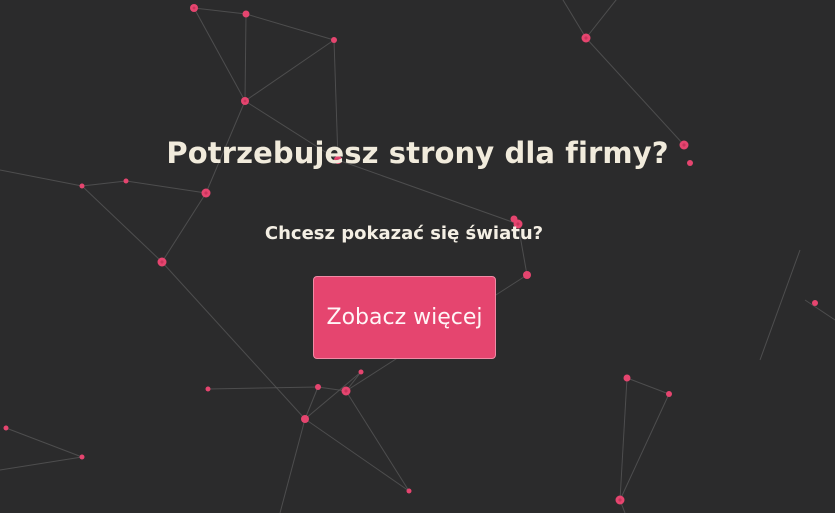 This screenshot has width=835, height=513. I want to click on hero-subheadline: Chcesz pokazać się światu?, so click(404, 233).